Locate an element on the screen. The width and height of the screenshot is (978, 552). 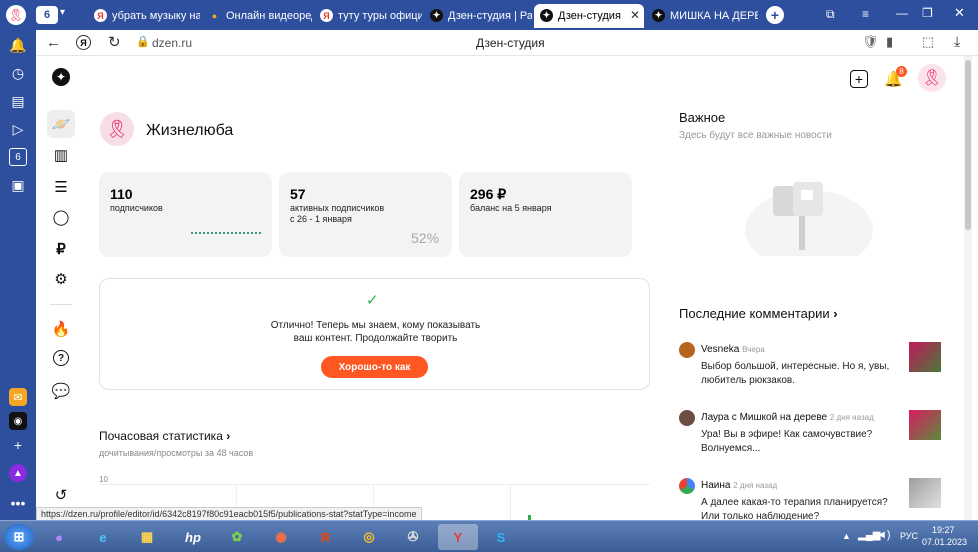
restore-icon: ❐ is located at coordinates (927, 13).